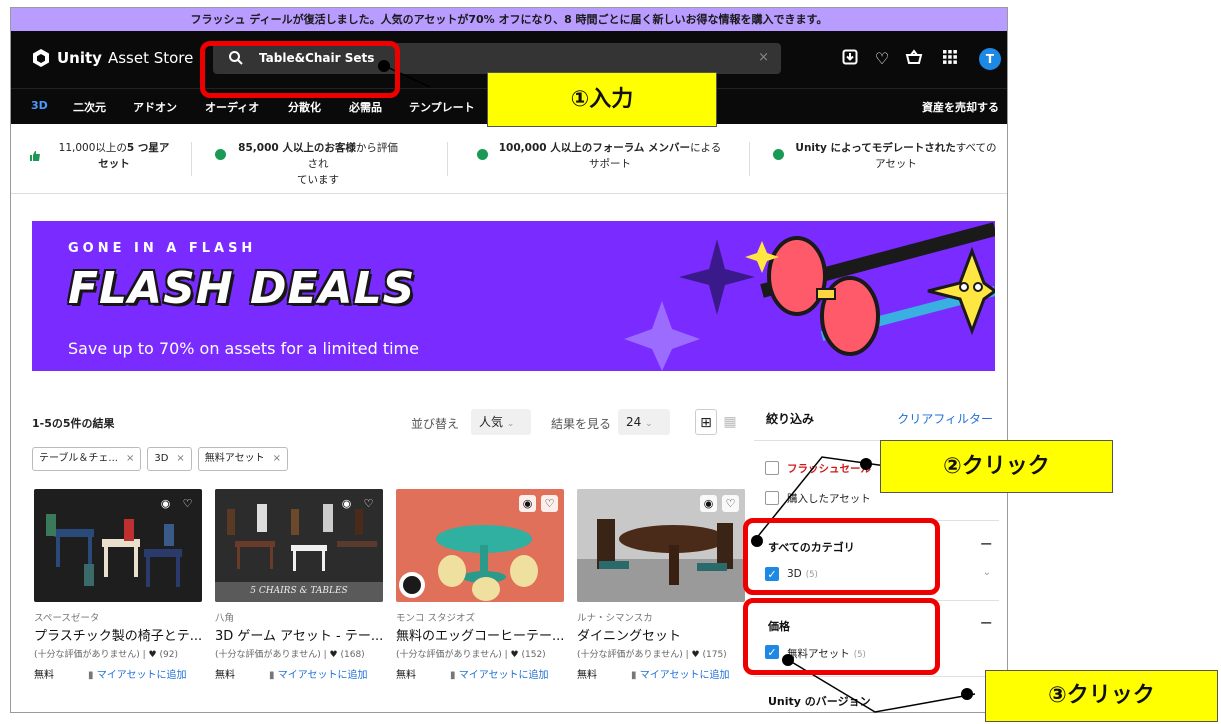 This screenshot has width=1221, height=724. What do you see at coordinates (300, 69) in the screenshot?
I see `search-highlight-box` at bounding box center [300, 69].